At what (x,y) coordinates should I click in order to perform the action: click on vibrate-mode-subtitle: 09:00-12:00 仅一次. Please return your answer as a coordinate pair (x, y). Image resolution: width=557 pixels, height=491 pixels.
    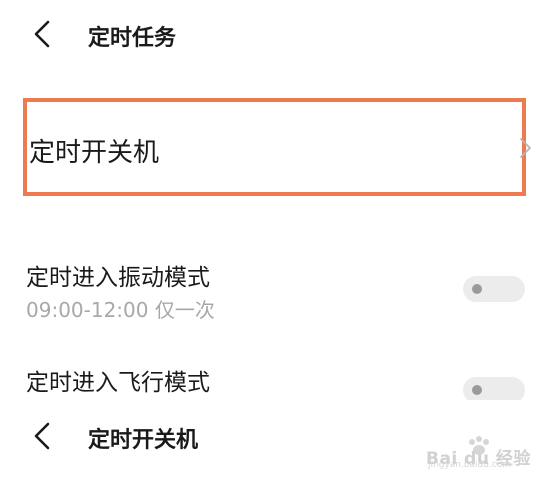
    Looking at the image, I should click on (120, 310).